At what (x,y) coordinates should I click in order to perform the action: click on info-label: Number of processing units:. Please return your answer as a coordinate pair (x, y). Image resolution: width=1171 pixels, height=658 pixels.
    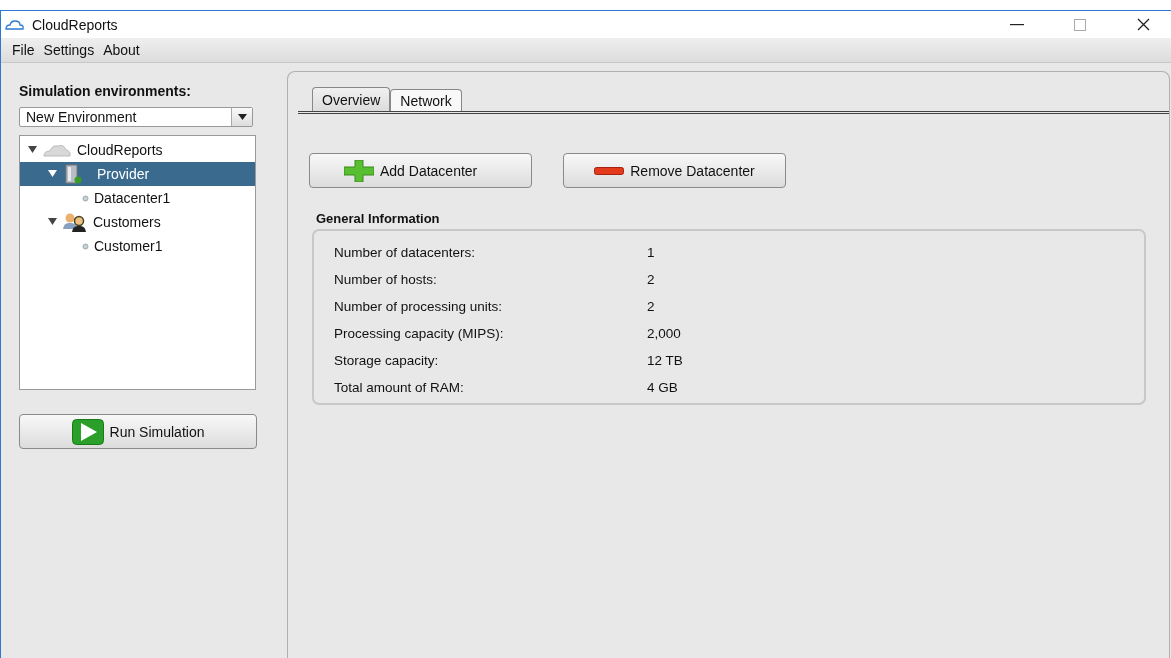
    Looking at the image, I should click on (419, 306).